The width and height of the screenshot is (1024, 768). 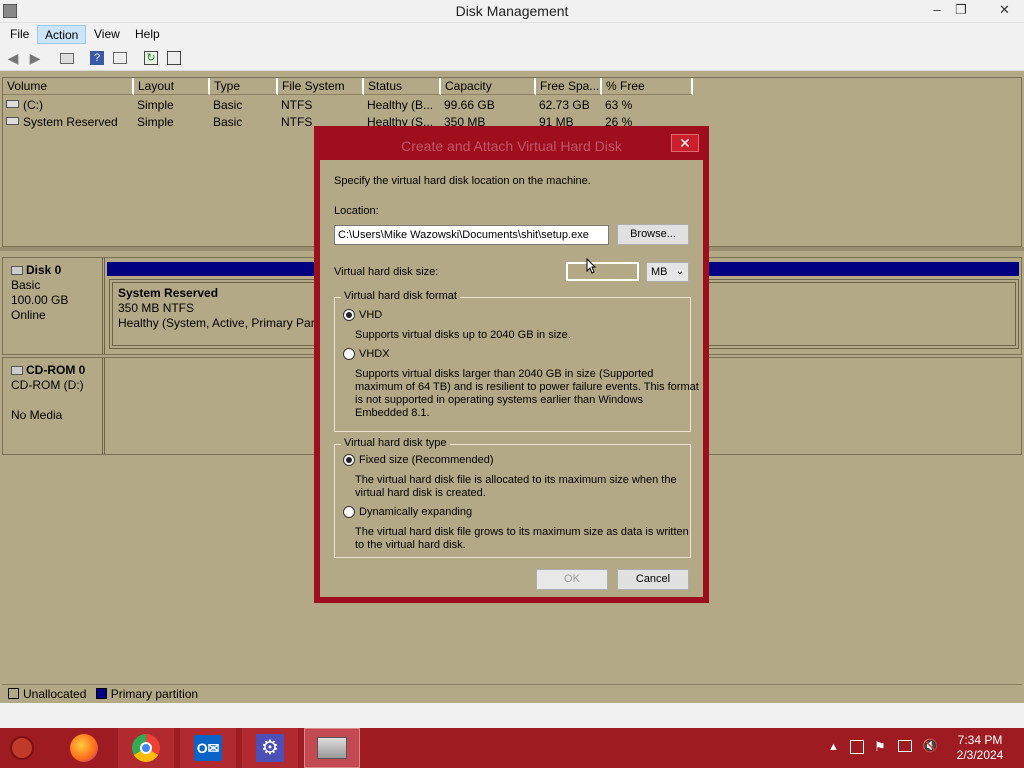 What do you see at coordinates (659, 272) in the screenshot?
I see `size-unit-value: MB` at bounding box center [659, 272].